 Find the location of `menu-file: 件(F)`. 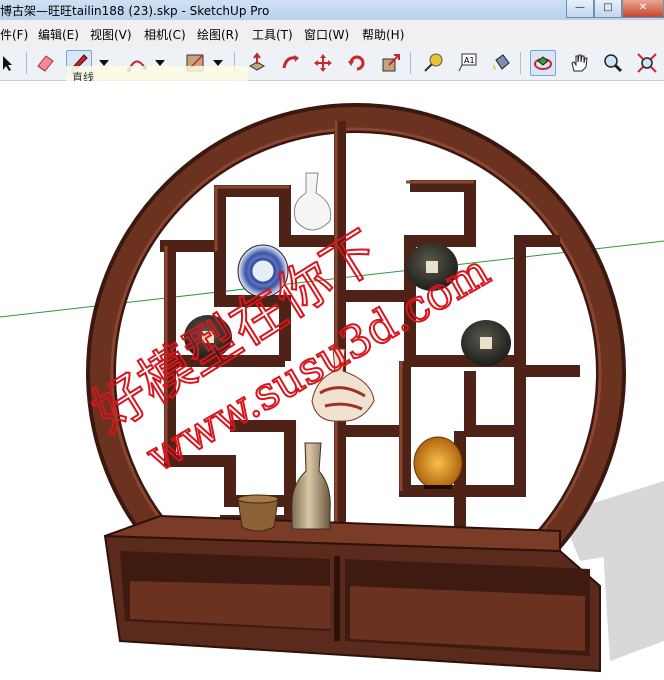

menu-file: 件(F) is located at coordinates (14, 34).